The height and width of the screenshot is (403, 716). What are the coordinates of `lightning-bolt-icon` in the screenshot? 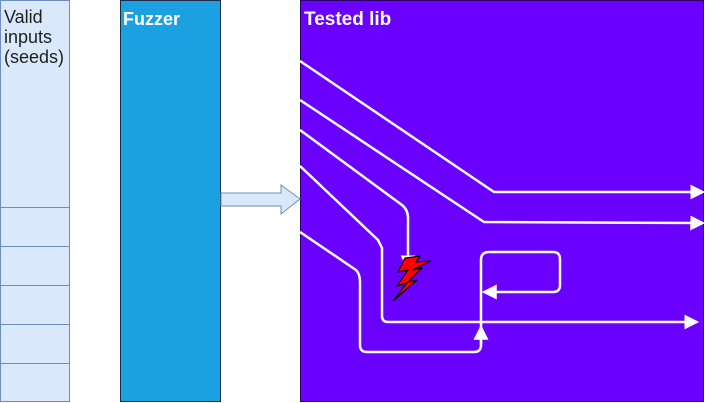 It's located at (412, 278).